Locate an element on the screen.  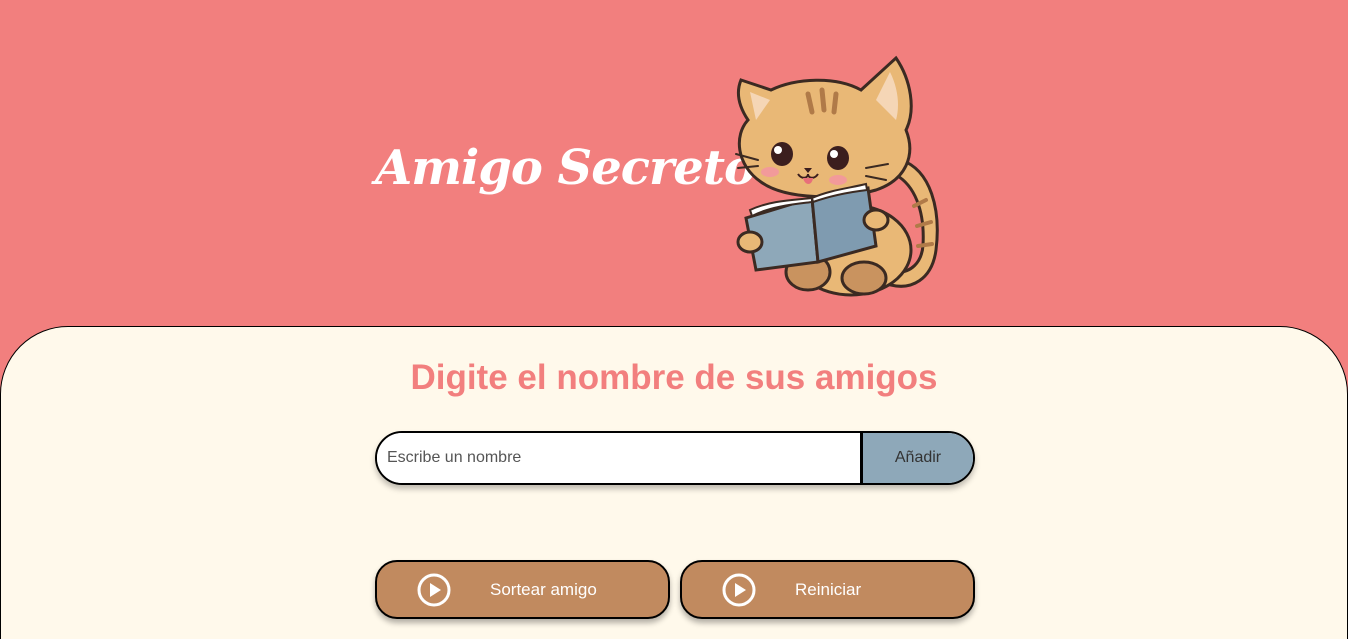
add-button: Añadir is located at coordinates (916, 458).